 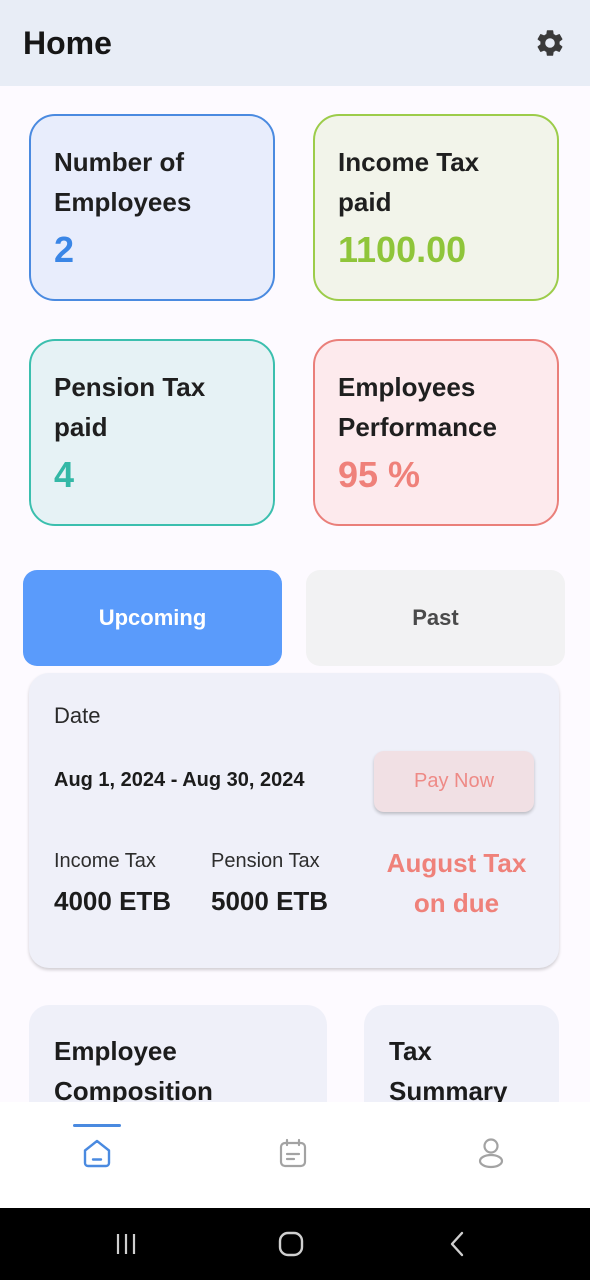 I want to click on income-tax-amount: 4000 ETB, so click(x=113, y=901).